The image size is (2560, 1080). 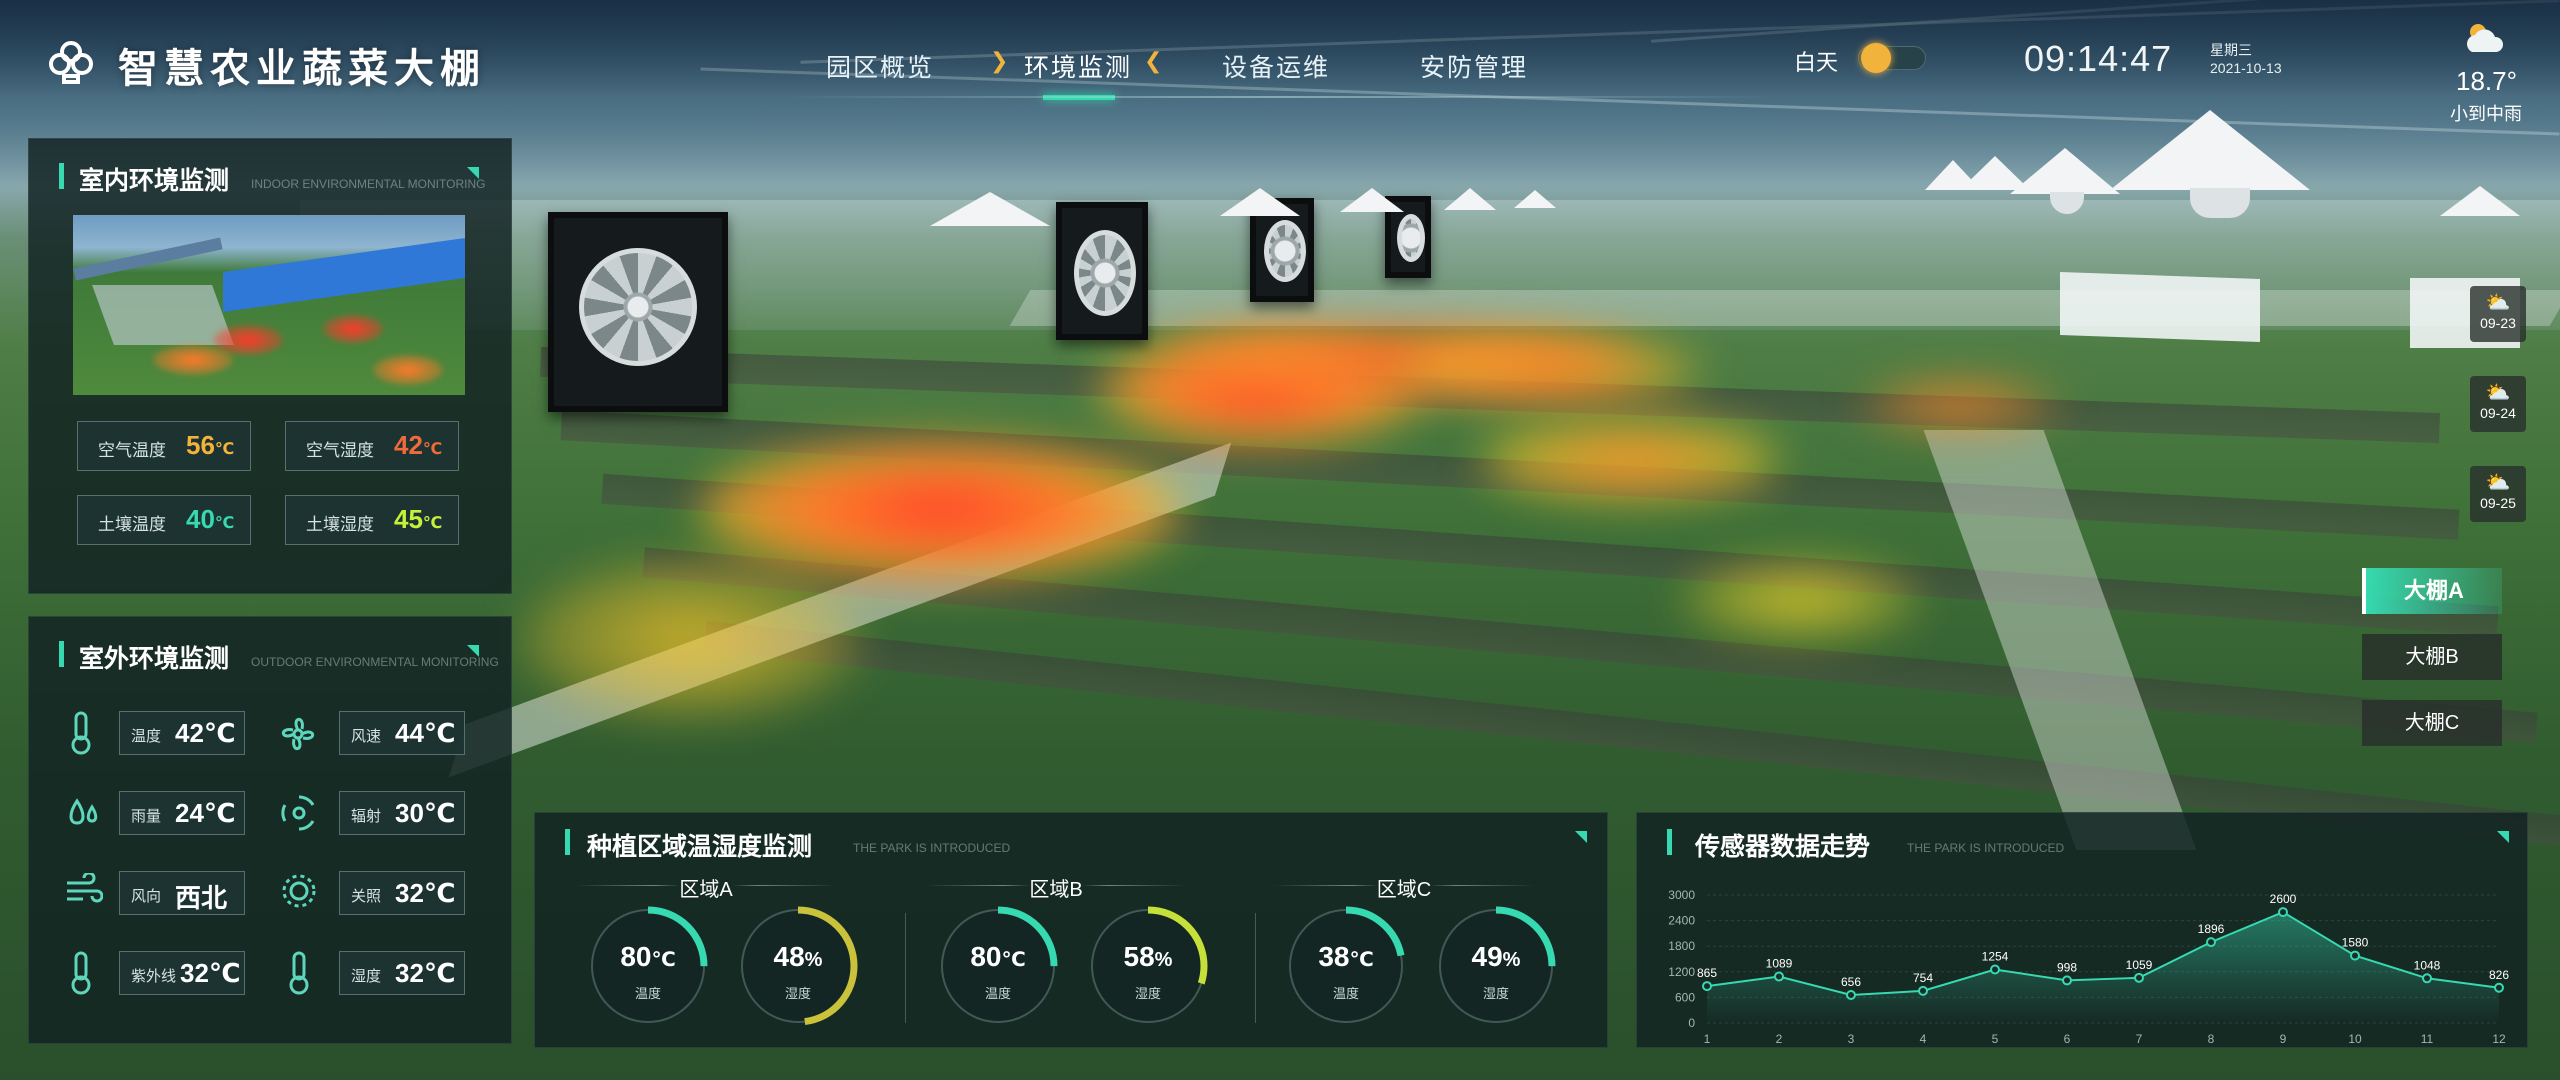 What do you see at coordinates (344, 275) in the screenshot?
I see `thumbnail-roof` at bounding box center [344, 275].